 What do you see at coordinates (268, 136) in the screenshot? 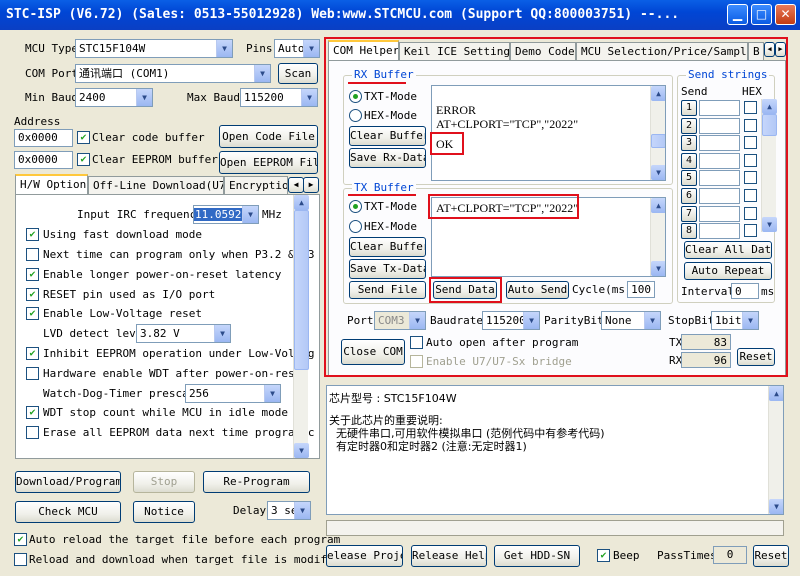
I see `open-code-file-button: Open Code File` at bounding box center [268, 136].